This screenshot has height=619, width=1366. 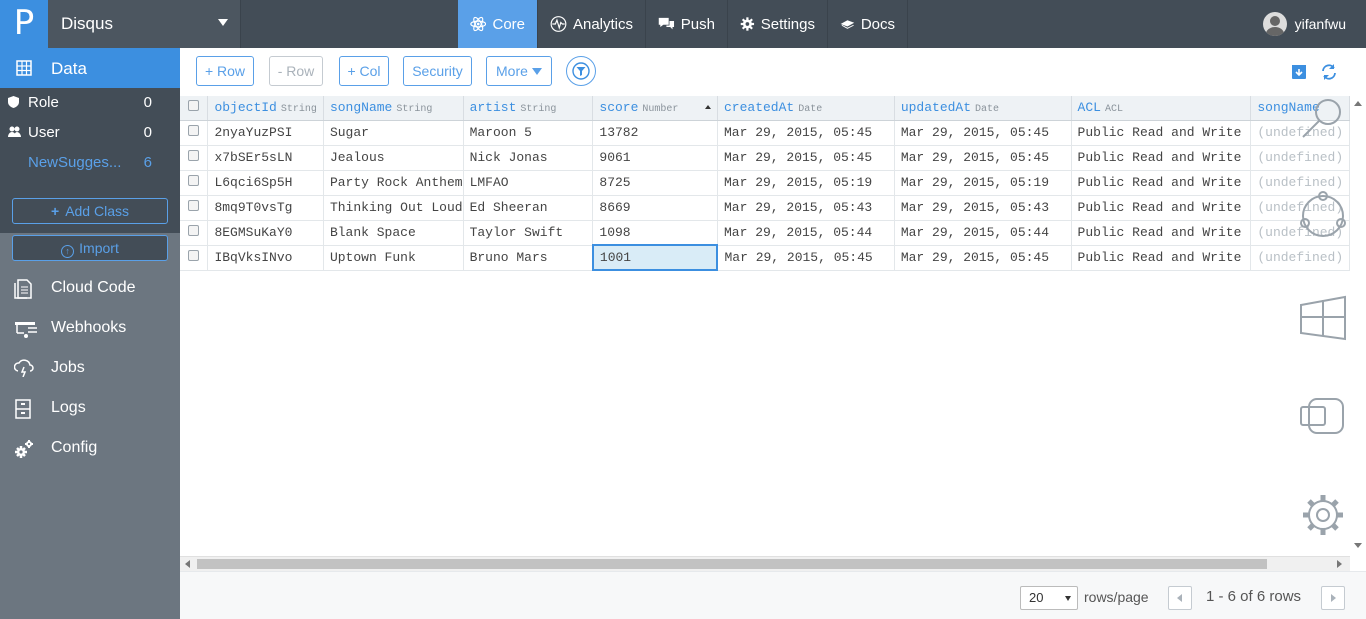 I want to click on horizontal-scrollbar, so click(x=765, y=563).